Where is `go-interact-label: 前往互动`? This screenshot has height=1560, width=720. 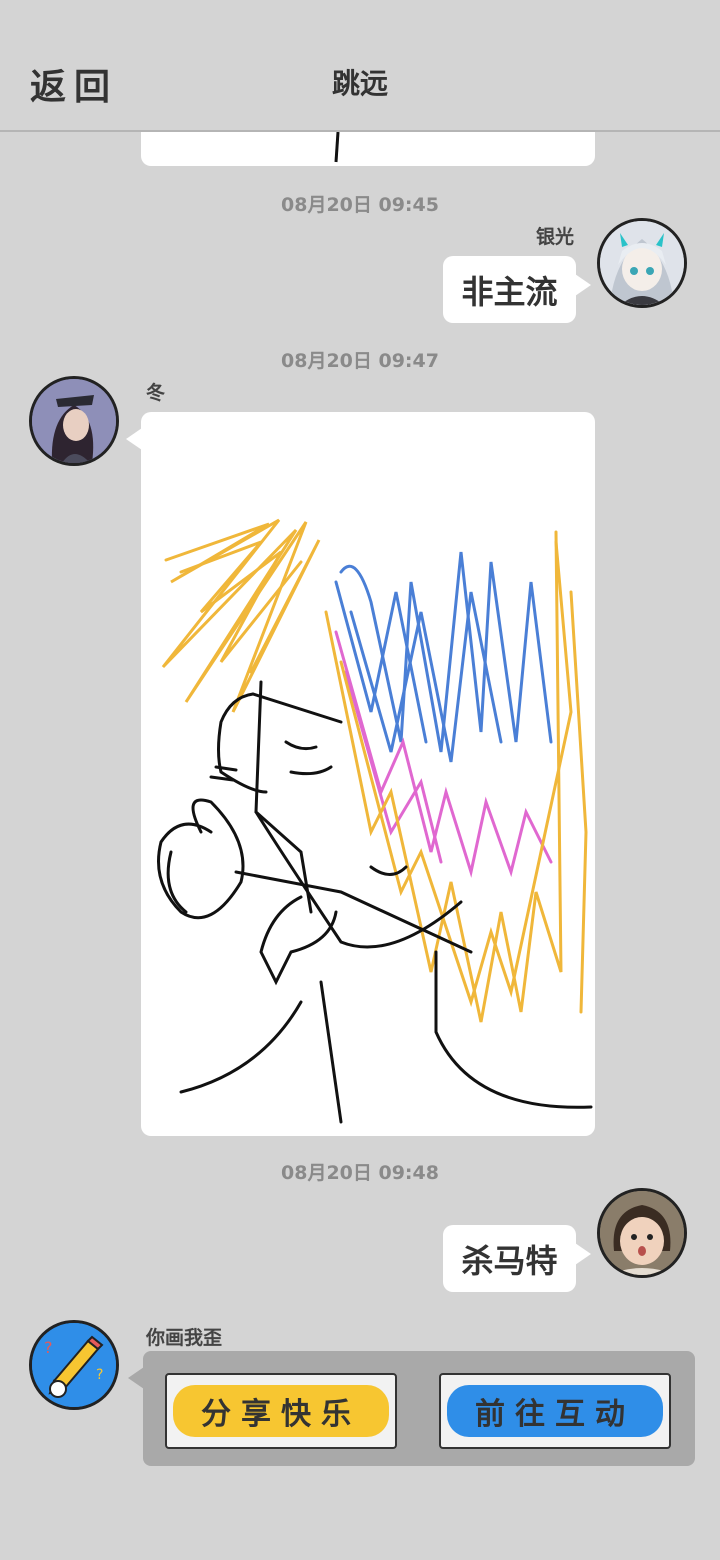
go-interact-label: 前往互动 is located at coordinates (555, 1414).